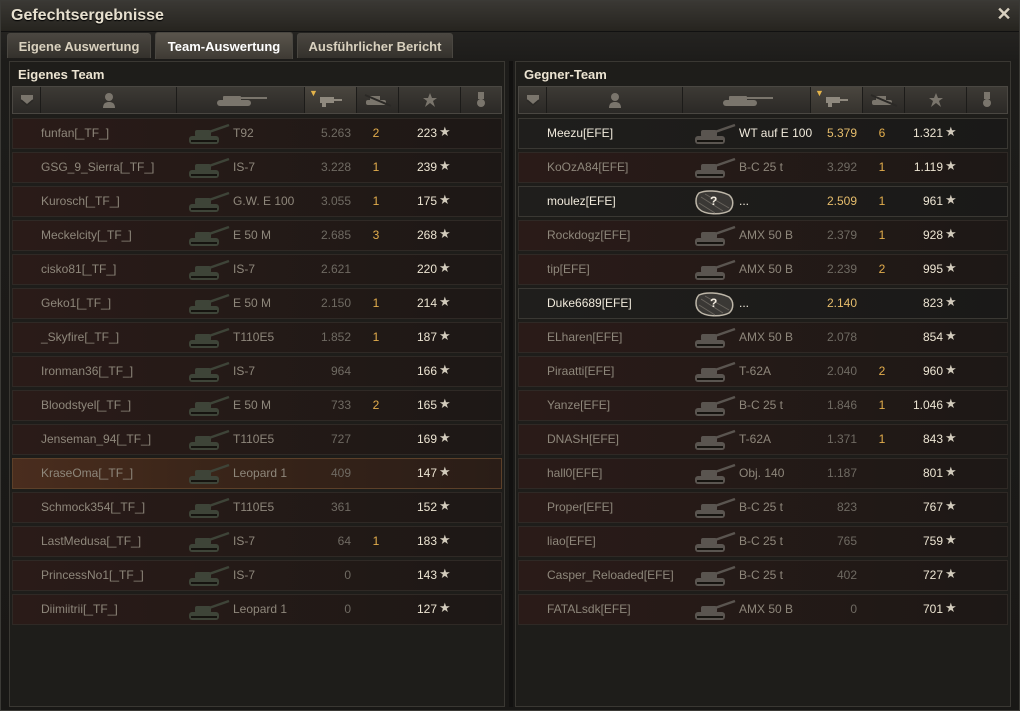 This screenshot has height=711, width=1020. I want to click on table-row: DNASH[EFE] T-62A 1.371 1 843 ★, so click(763, 439).